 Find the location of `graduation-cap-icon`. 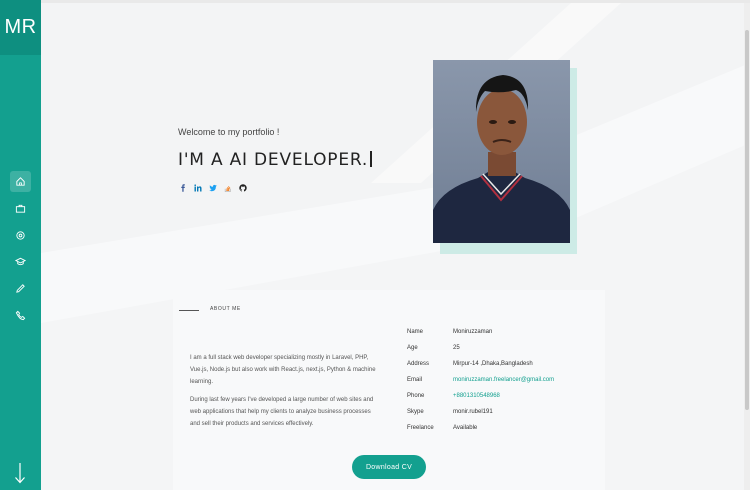

graduation-cap-icon is located at coordinates (20, 261).